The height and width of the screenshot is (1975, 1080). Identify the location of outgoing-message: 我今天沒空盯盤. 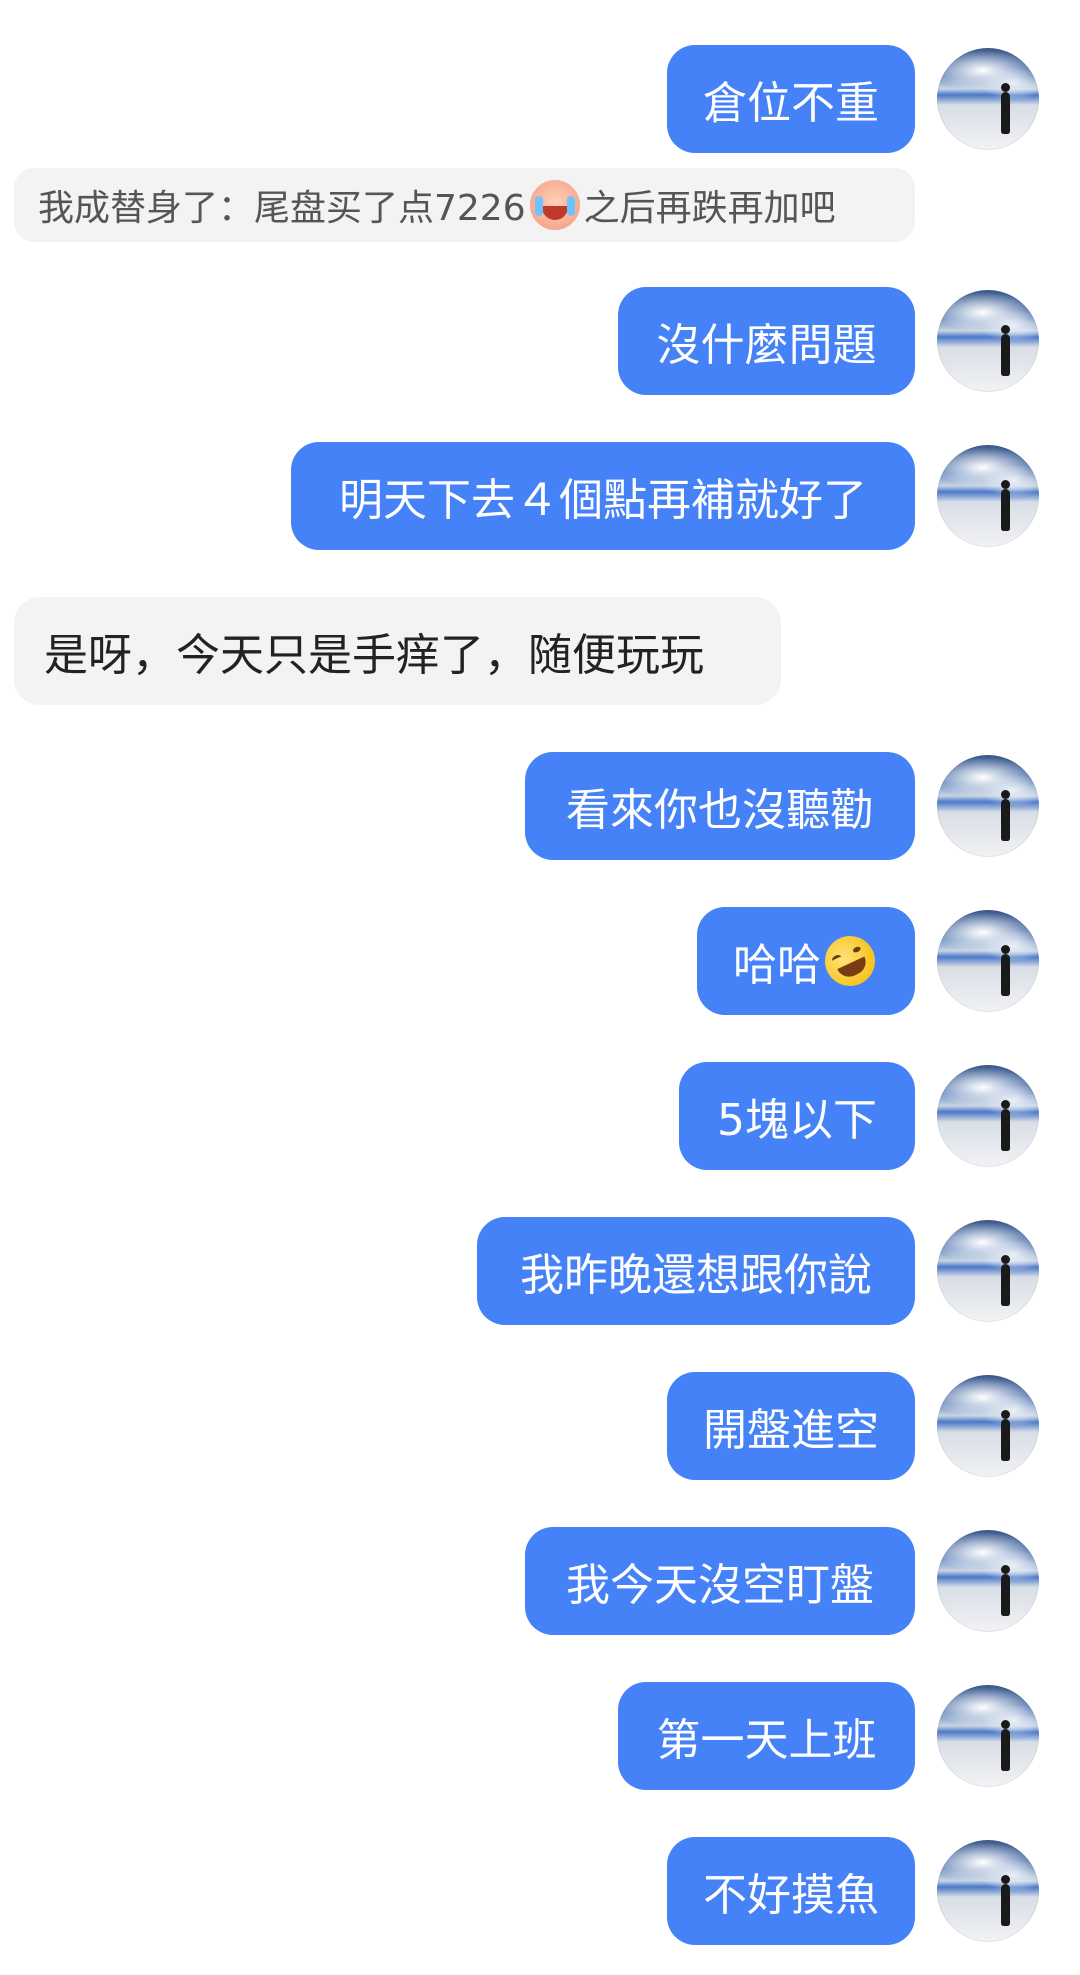
(720, 1581).